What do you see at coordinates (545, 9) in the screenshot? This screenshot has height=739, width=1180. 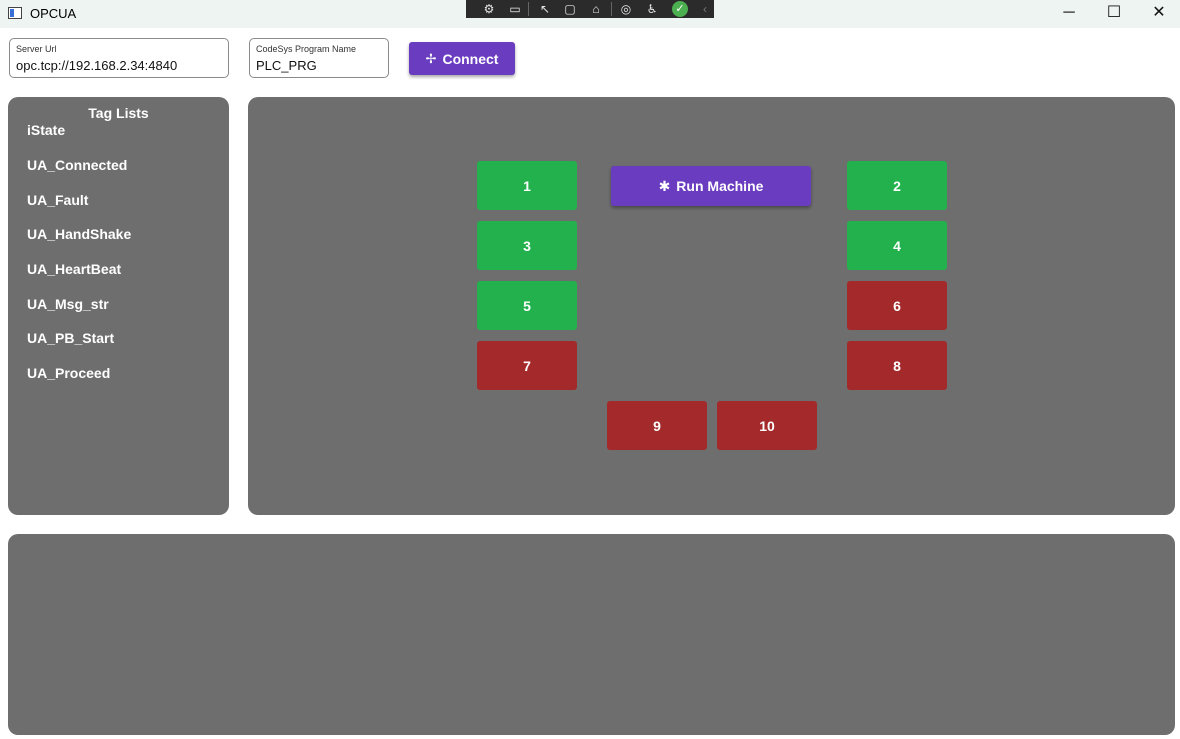 I see `select-element-icon: ↖` at bounding box center [545, 9].